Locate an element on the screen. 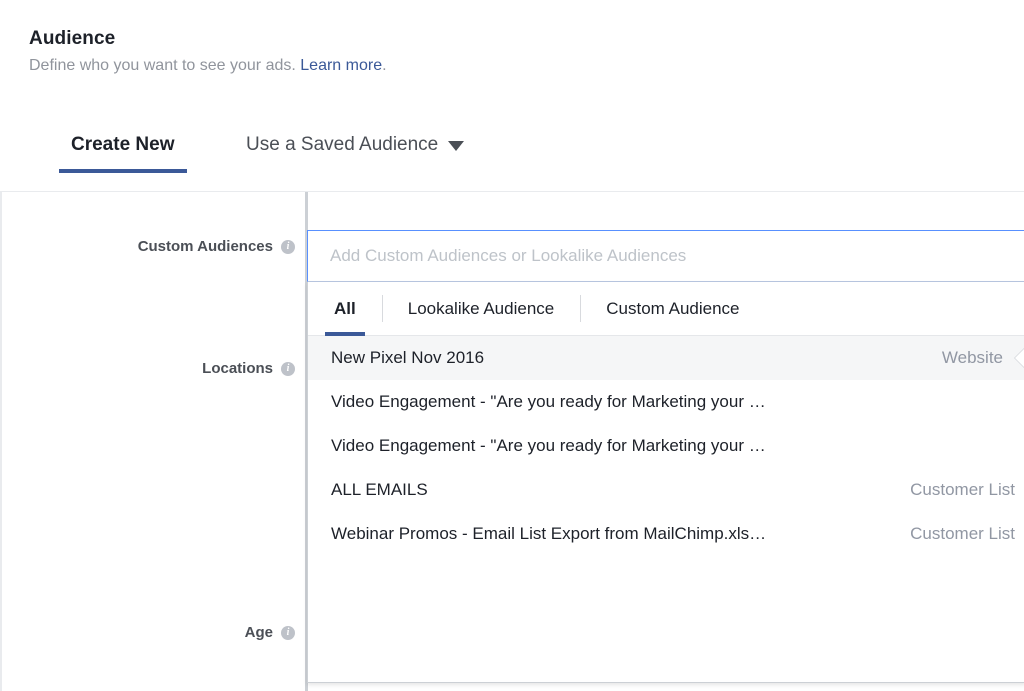  tab-create-new-label: Create New is located at coordinates (123, 144).